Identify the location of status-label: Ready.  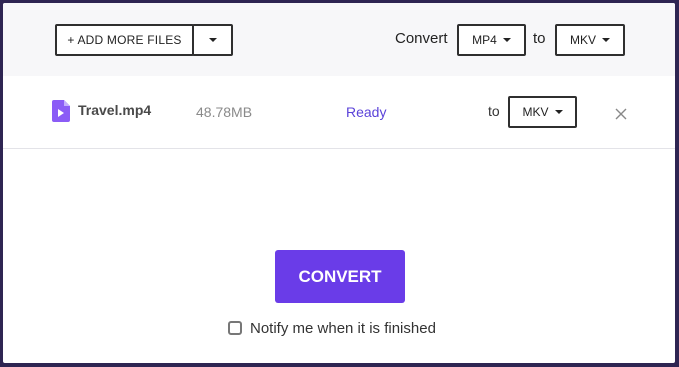
(366, 112).